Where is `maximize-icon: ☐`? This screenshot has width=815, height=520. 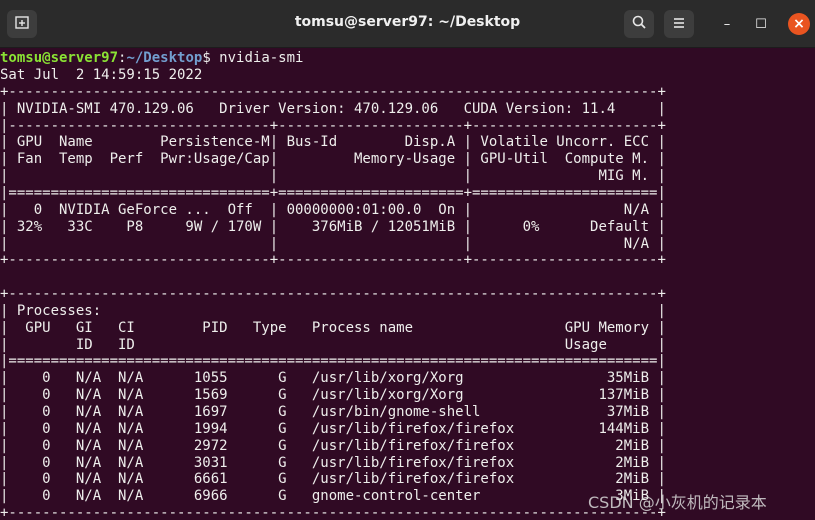
maximize-icon: ☐ is located at coordinates (761, 24).